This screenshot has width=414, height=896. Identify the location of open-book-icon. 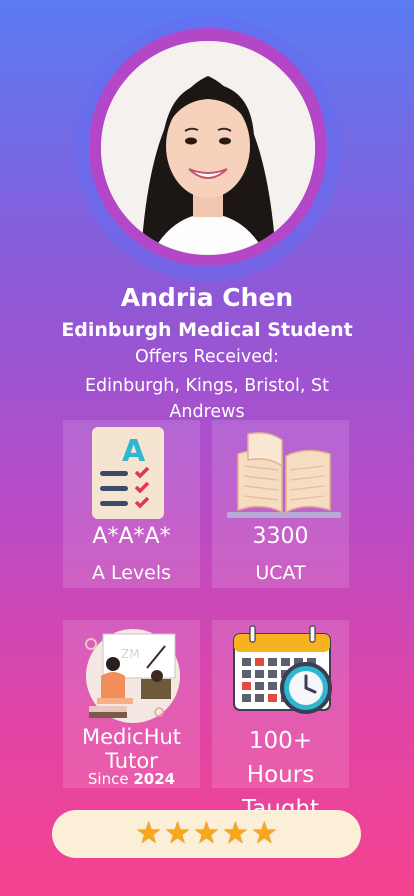
(284, 475).